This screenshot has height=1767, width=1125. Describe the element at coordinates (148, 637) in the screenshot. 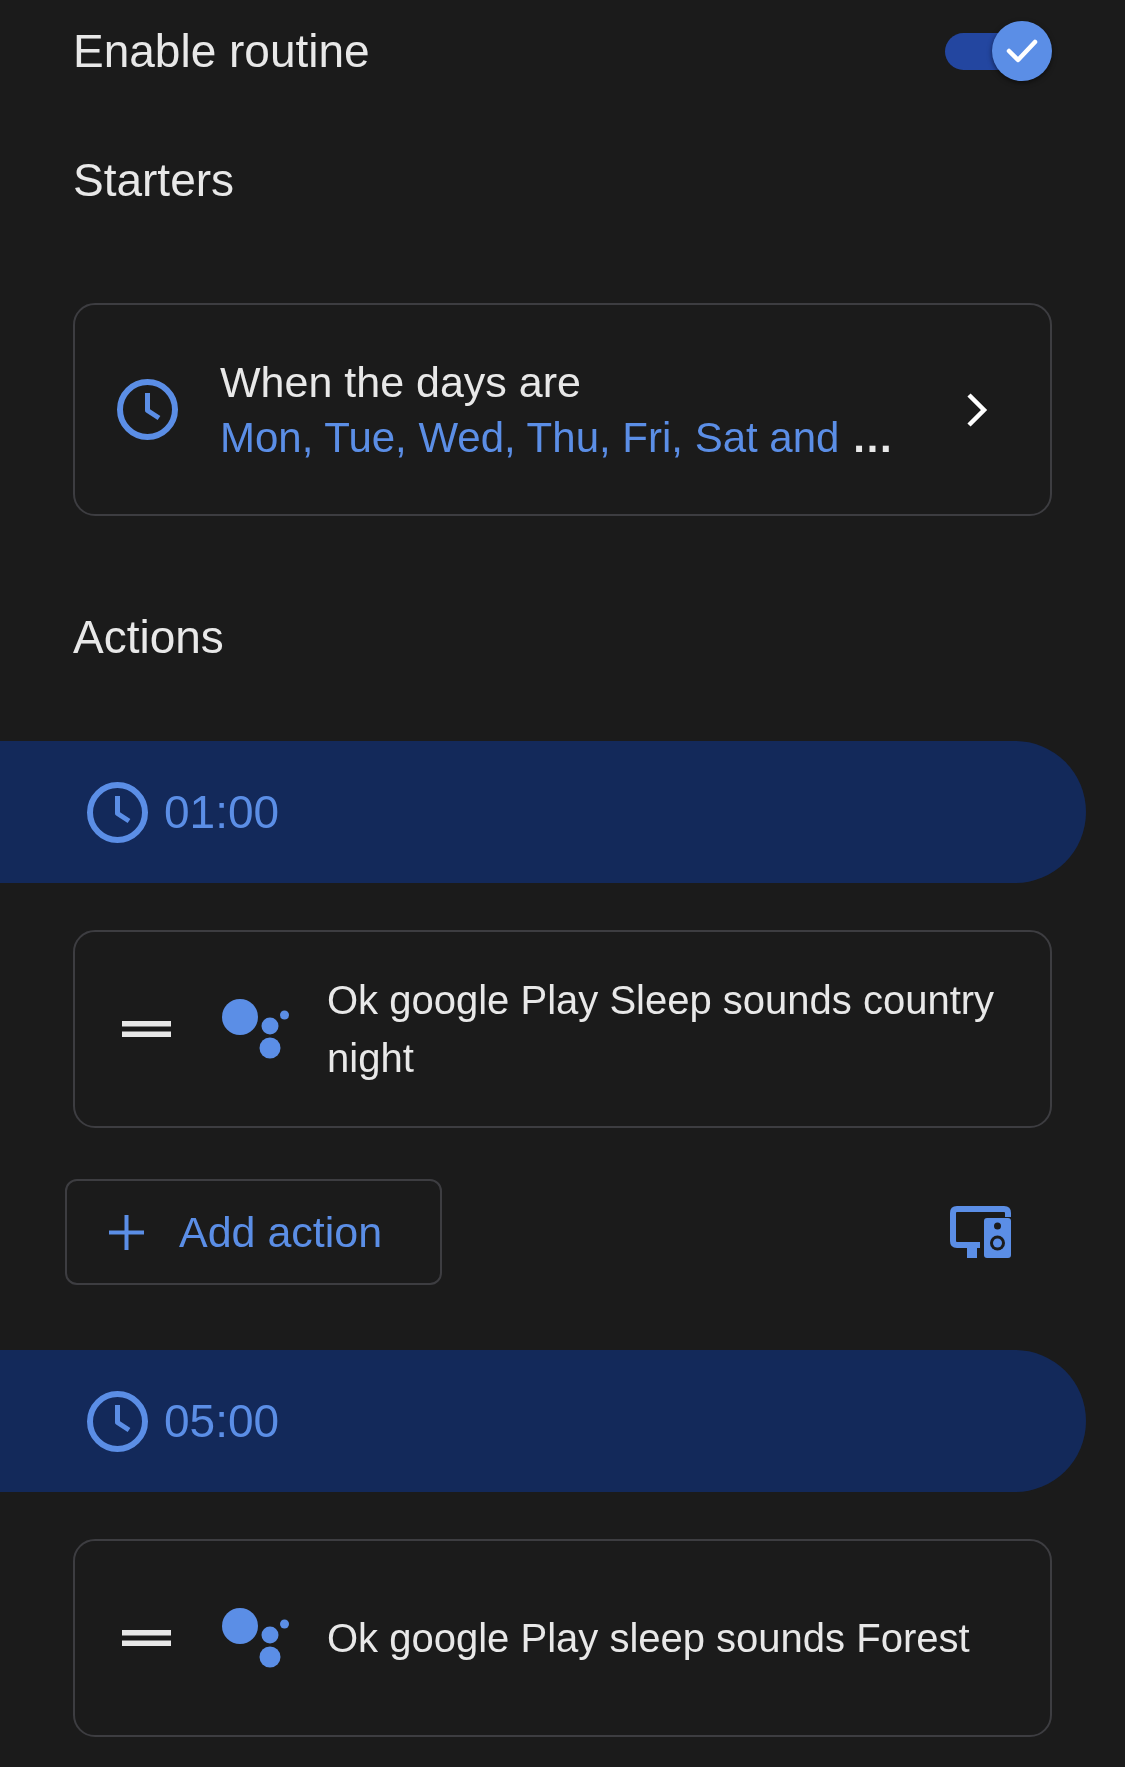

I see `section-title: Actions` at that location.